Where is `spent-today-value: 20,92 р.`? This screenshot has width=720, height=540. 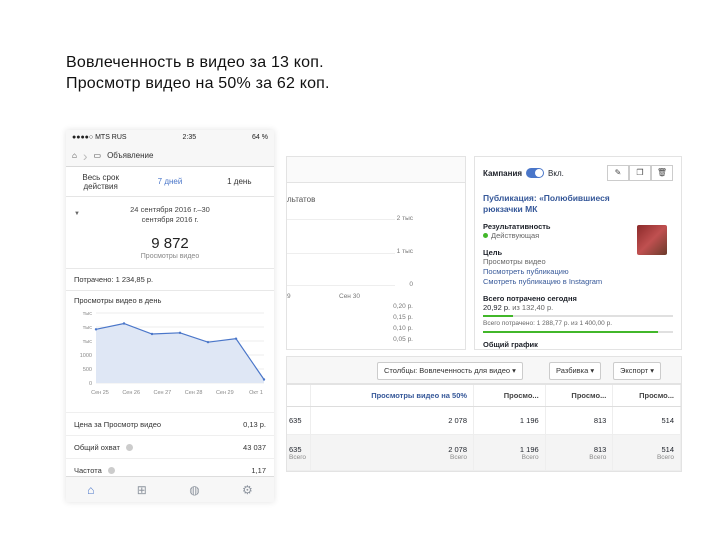
spent-today-value: 20,92 р. is located at coordinates (497, 307).